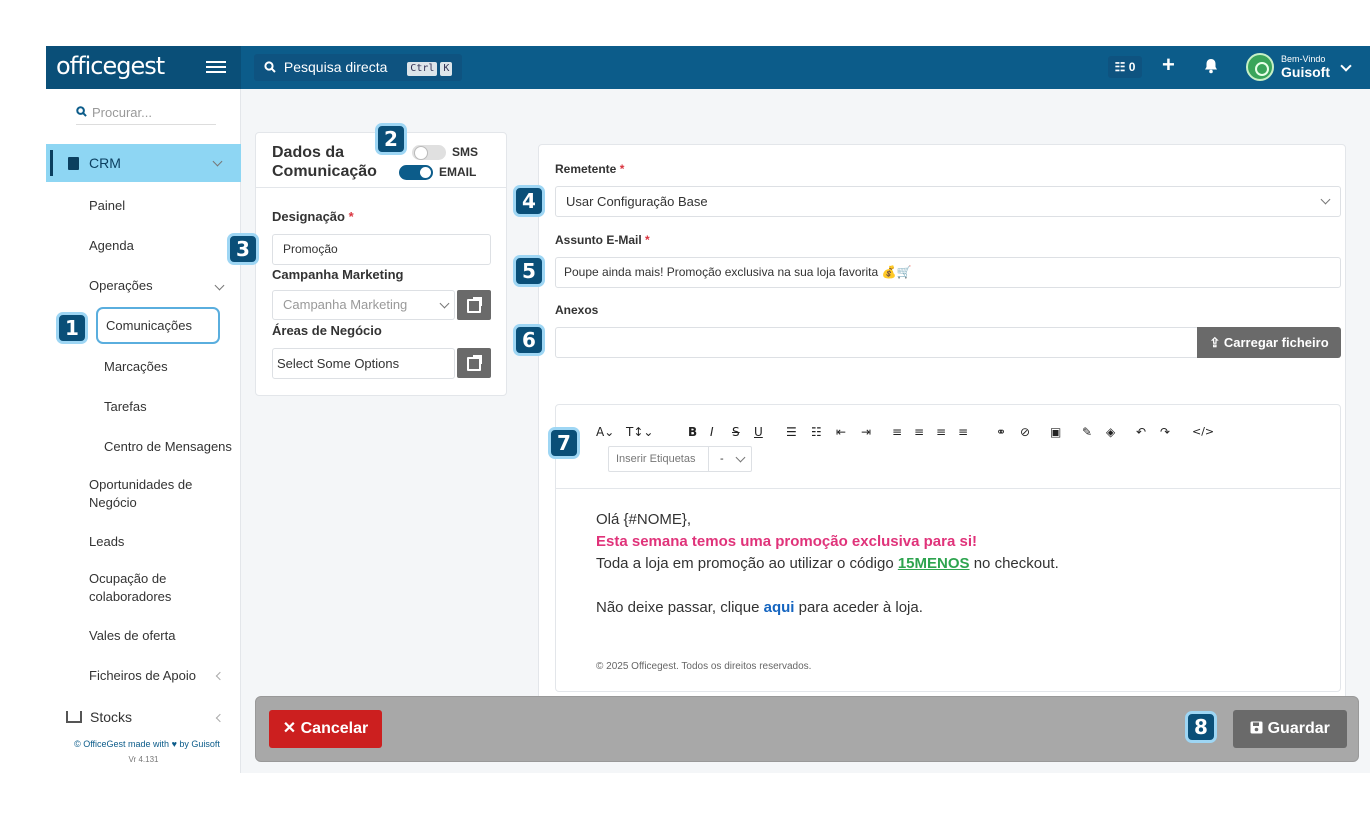  What do you see at coordinates (1125, 67) in the screenshot?
I see `tasks-counter-button: ☷ 0` at bounding box center [1125, 67].